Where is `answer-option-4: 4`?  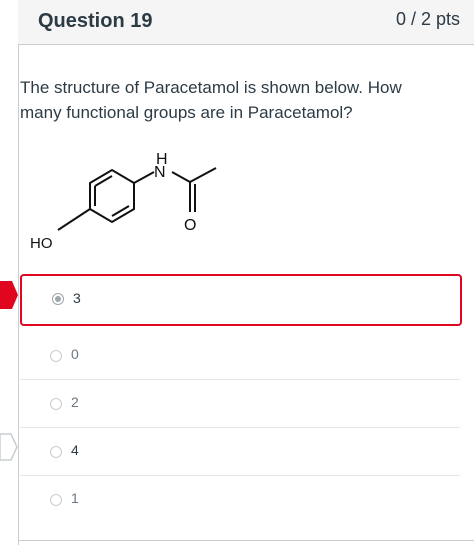
answer-option-4: 4 is located at coordinates (240, 452).